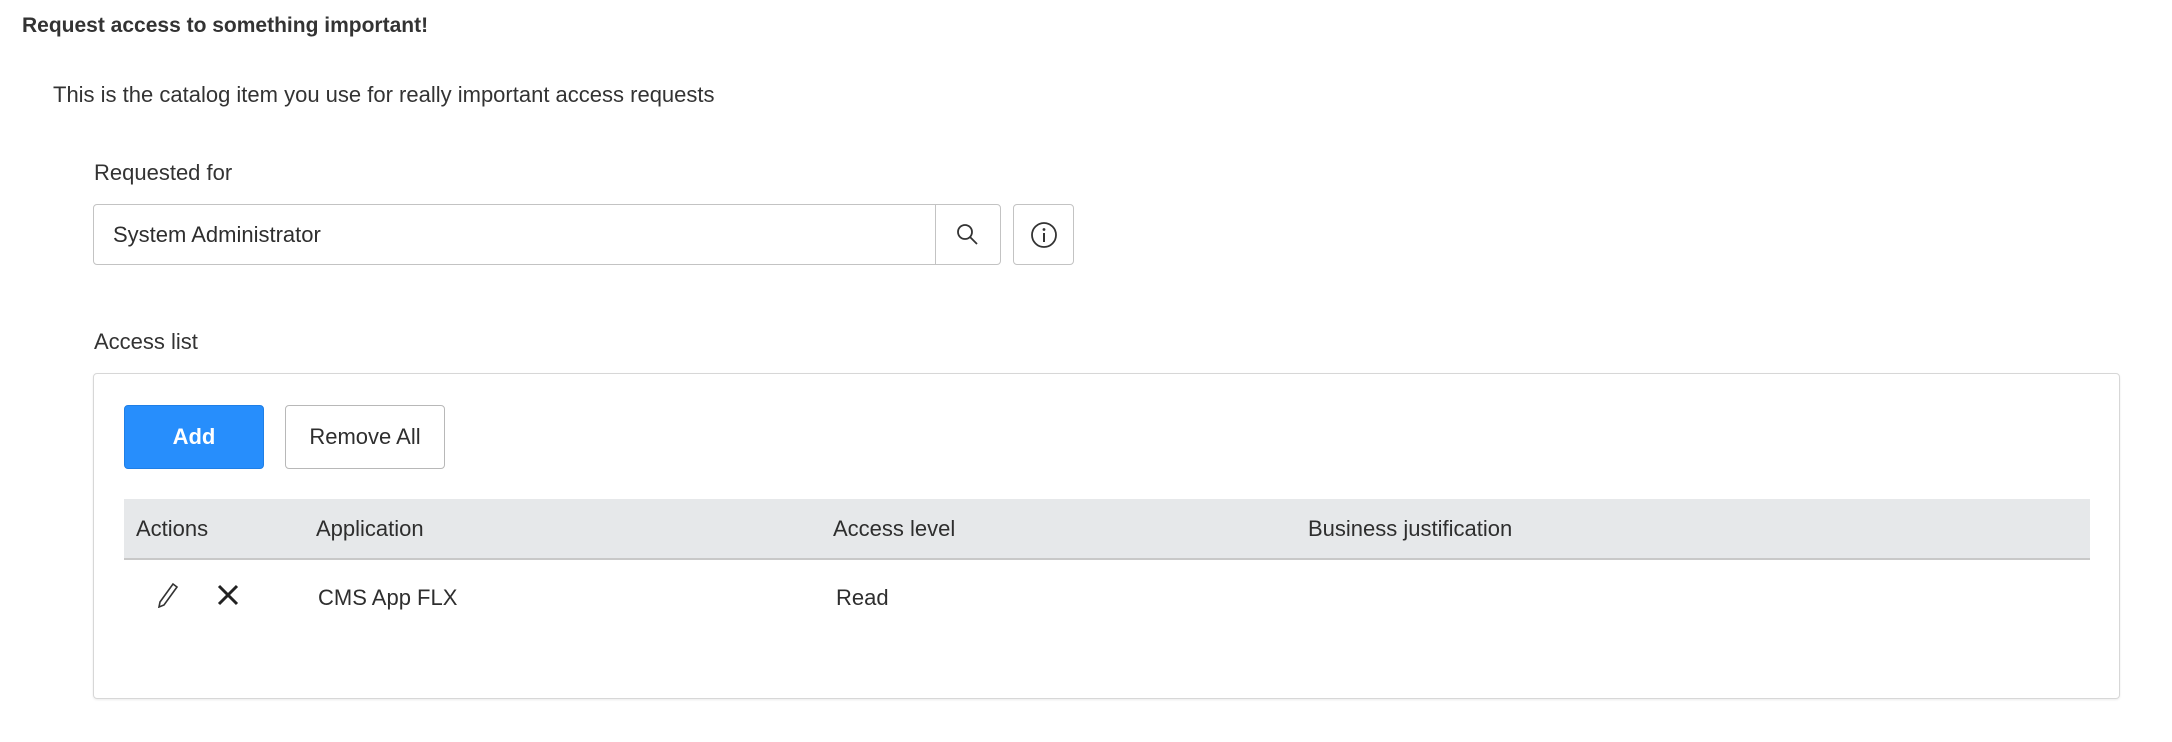 The width and height of the screenshot is (2172, 742). What do you see at coordinates (194, 437) in the screenshot?
I see `add-button: Add` at bounding box center [194, 437].